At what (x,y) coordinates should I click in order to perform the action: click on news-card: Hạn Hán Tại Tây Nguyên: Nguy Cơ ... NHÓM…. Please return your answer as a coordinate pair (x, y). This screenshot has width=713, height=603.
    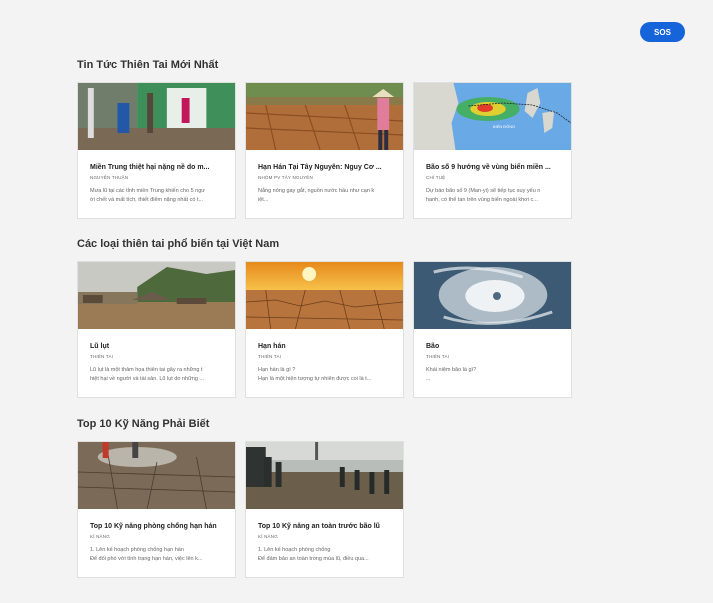
    Looking at the image, I should click on (324, 150).